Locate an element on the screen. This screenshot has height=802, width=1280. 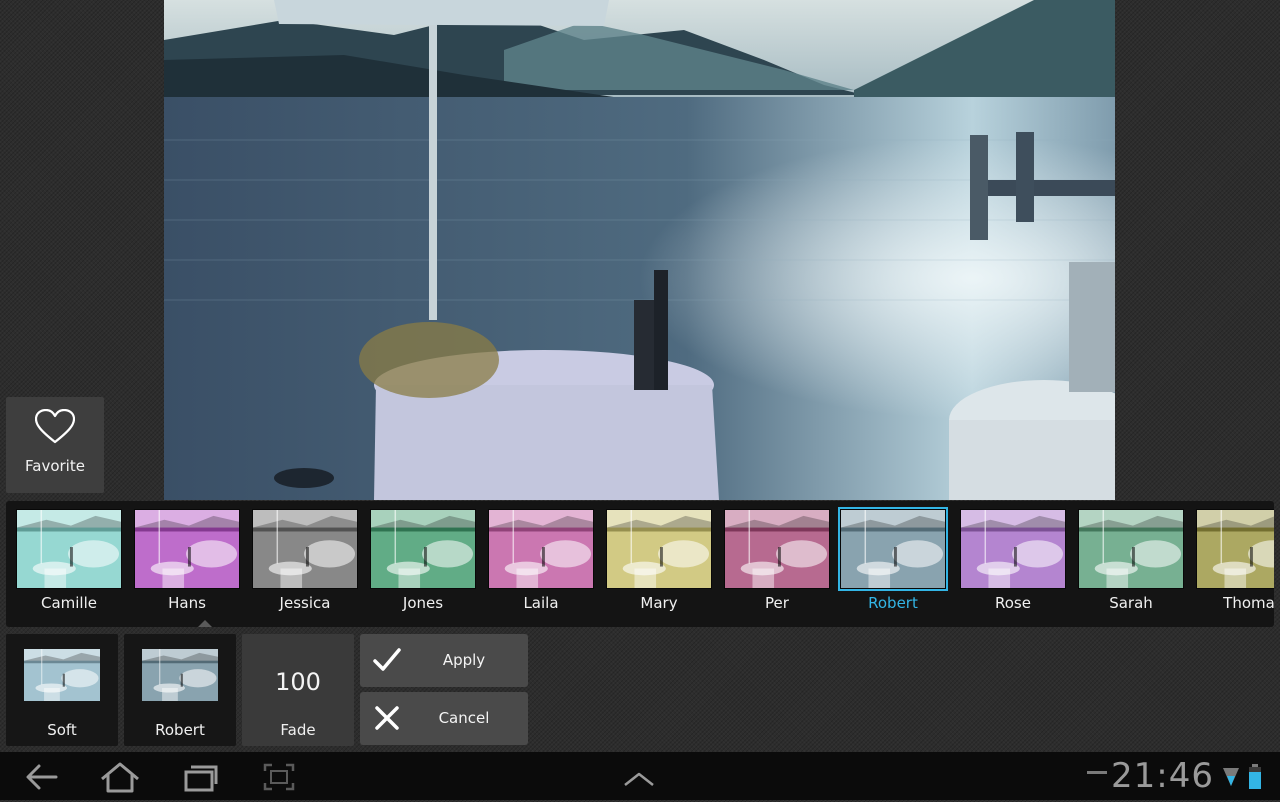
filter-rose: Rose is located at coordinates (1013, 567).